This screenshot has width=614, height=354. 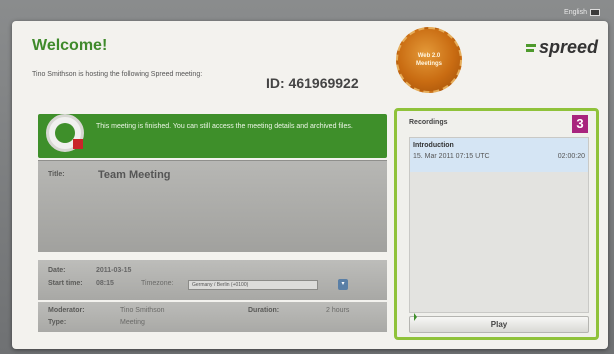 What do you see at coordinates (157, 283) in the screenshot?
I see `timezone-label: Timezone:` at bounding box center [157, 283].